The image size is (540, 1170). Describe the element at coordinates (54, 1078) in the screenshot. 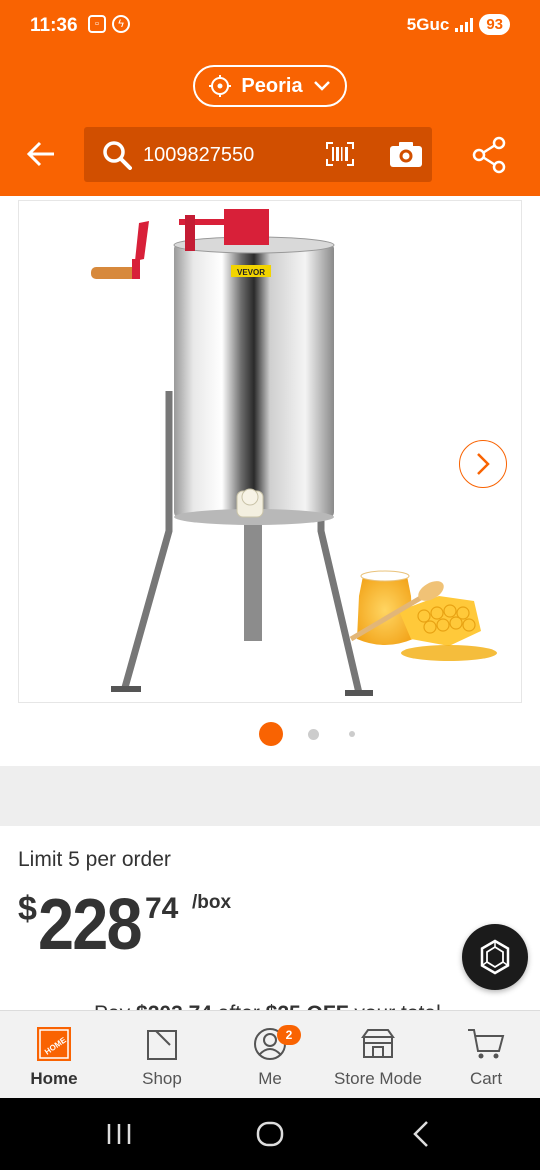

I see `nav-home-label: Home` at that location.